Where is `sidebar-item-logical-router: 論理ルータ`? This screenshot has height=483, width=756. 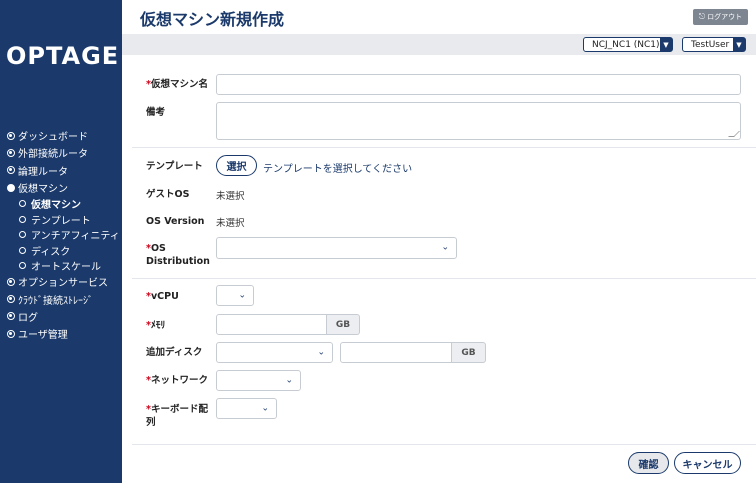 sidebar-item-logical-router: 論理ルータ is located at coordinates (61, 170).